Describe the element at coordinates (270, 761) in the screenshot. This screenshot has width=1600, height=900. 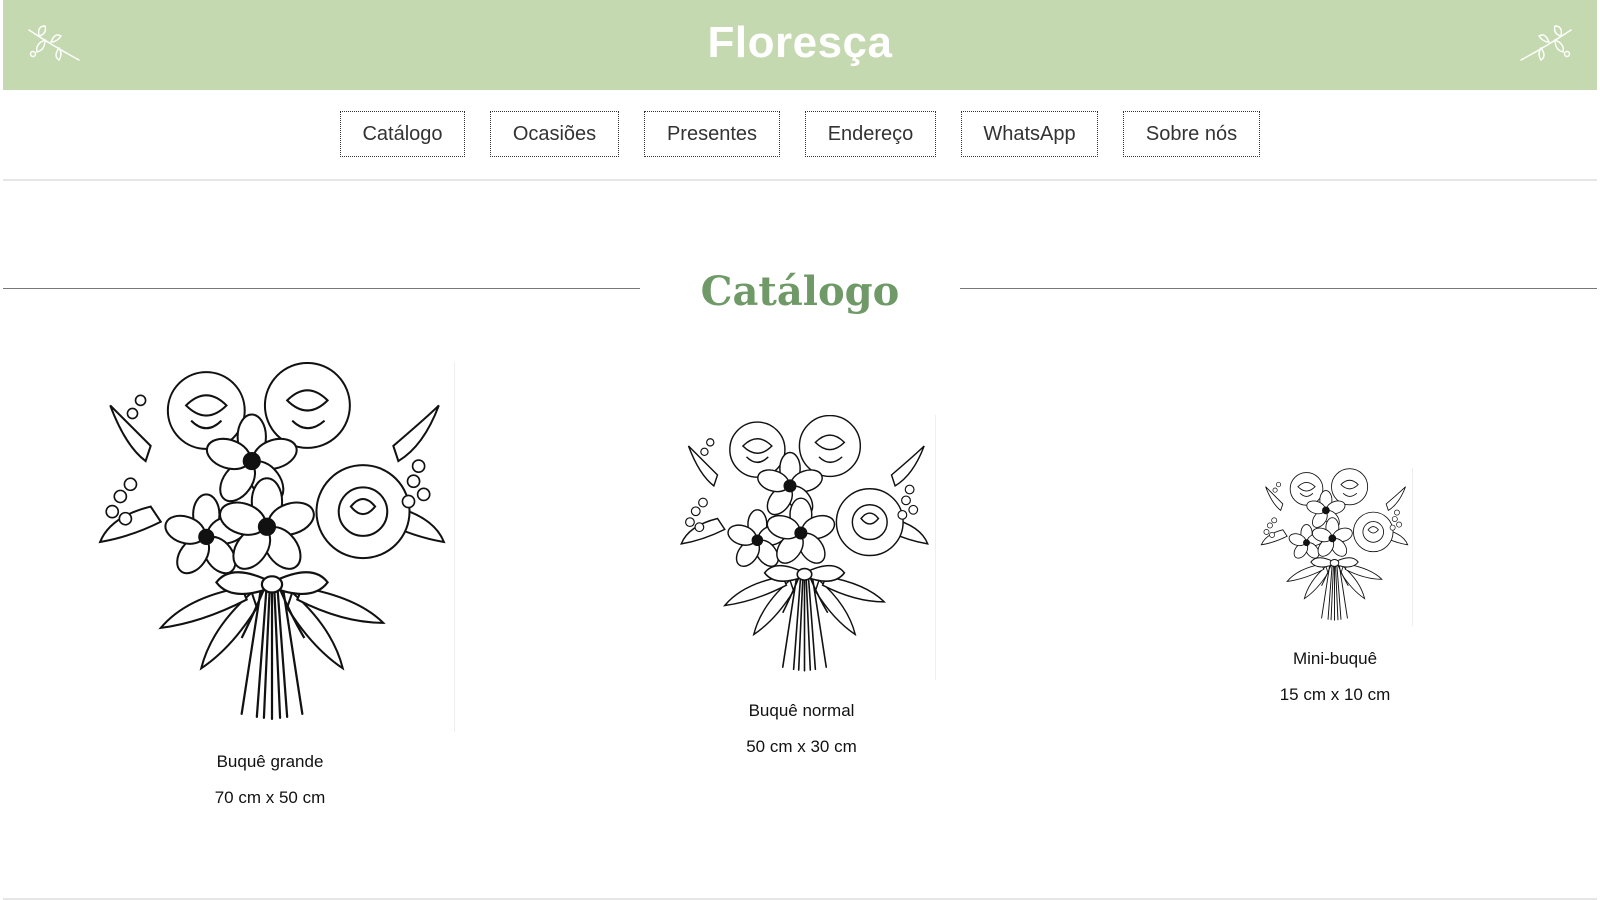
I see `product-name: Buquê grande` at that location.